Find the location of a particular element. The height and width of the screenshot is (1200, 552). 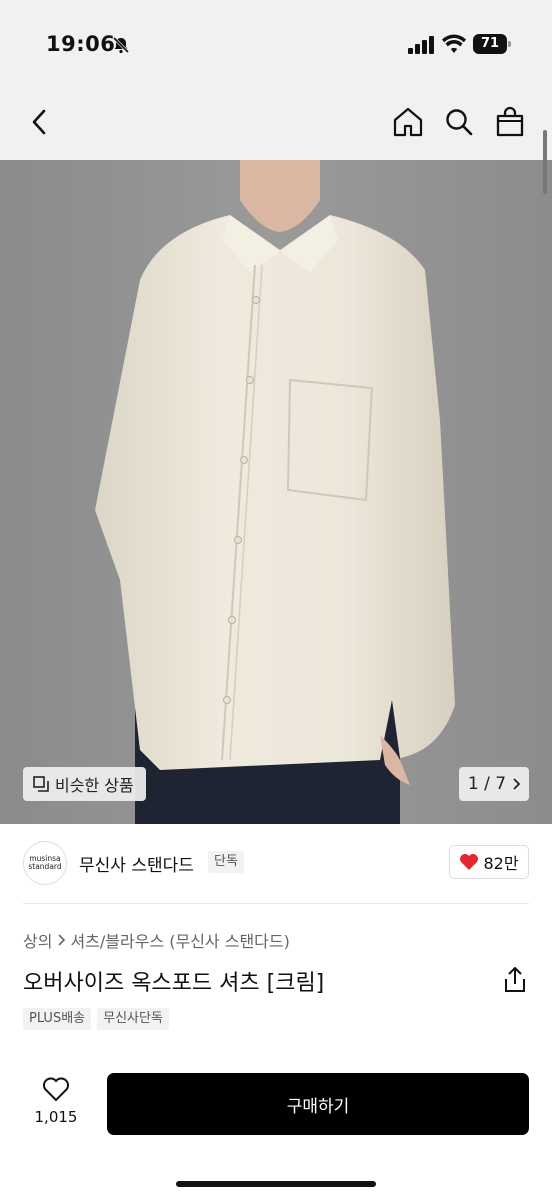

heart-icon is located at coordinates (469, 862).